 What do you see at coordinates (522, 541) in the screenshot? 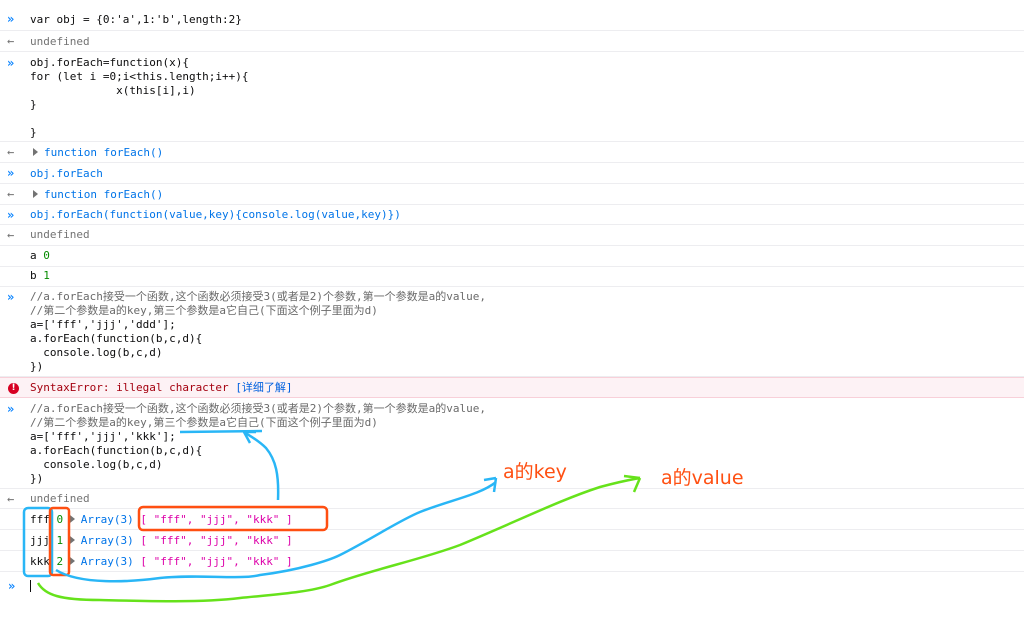
I see `log-line: jjj 1 Array(3) [ "fff", "jjj", "kkk" ]` at bounding box center [522, 541].